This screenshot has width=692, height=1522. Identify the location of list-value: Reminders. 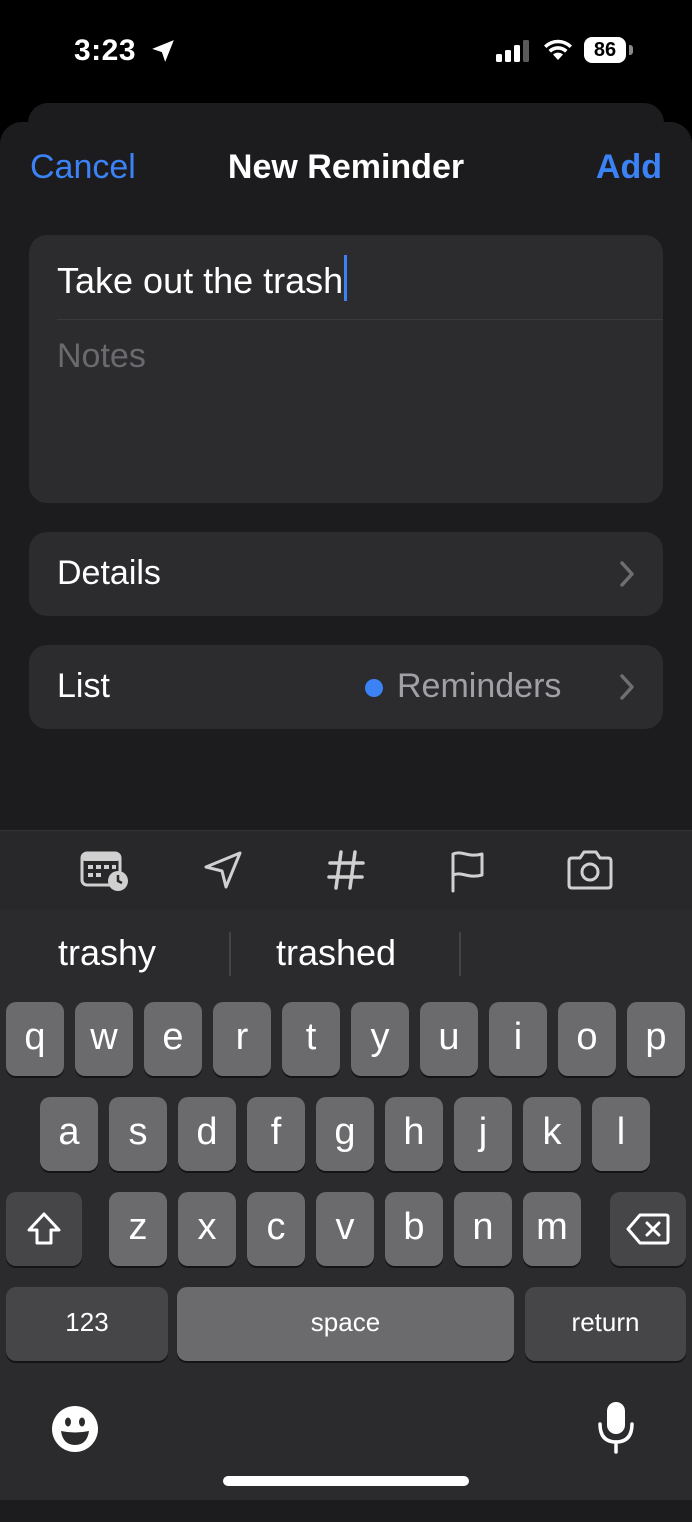
(479, 686).